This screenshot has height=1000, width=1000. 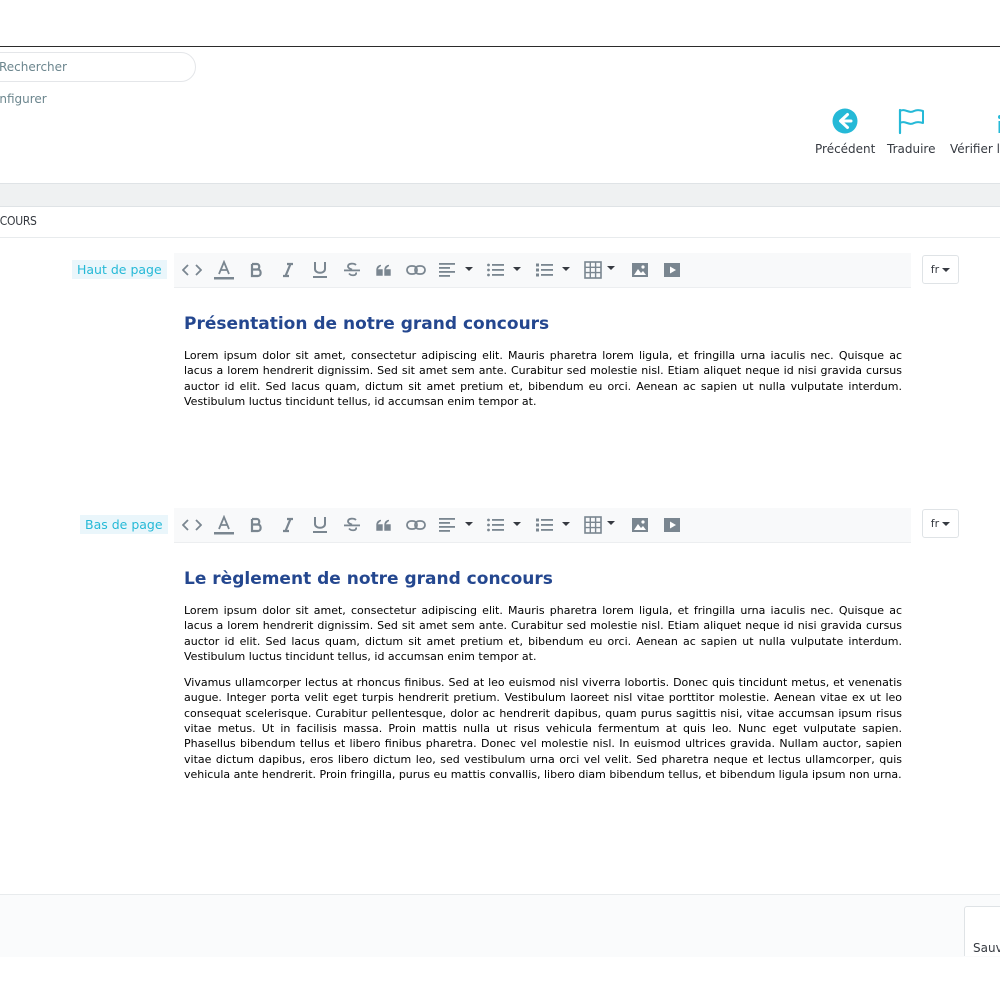 I want to click on search-input, so click(x=89, y=67).